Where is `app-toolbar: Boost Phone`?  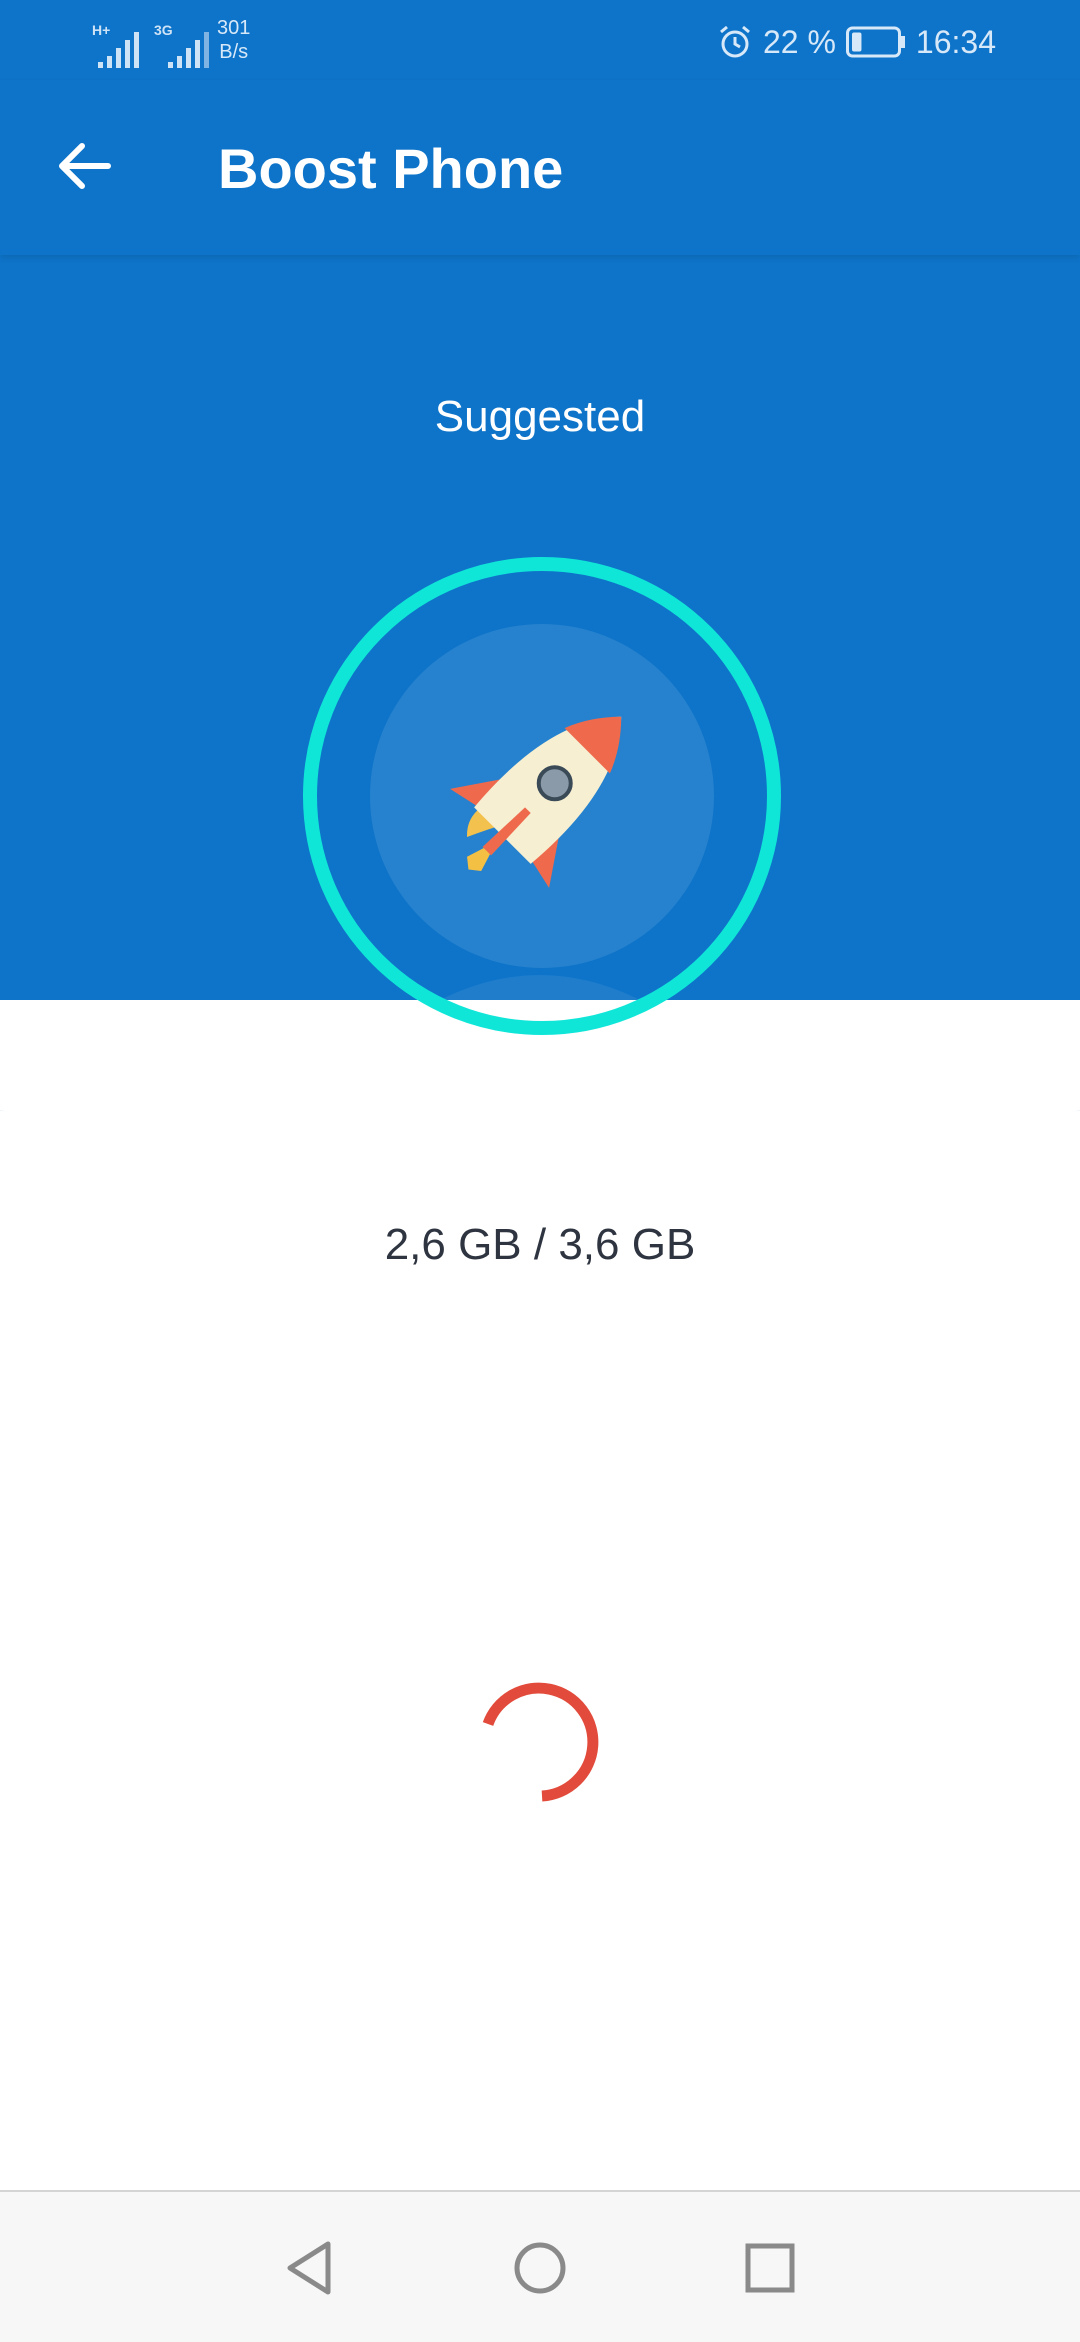 app-toolbar: Boost Phone is located at coordinates (540, 167).